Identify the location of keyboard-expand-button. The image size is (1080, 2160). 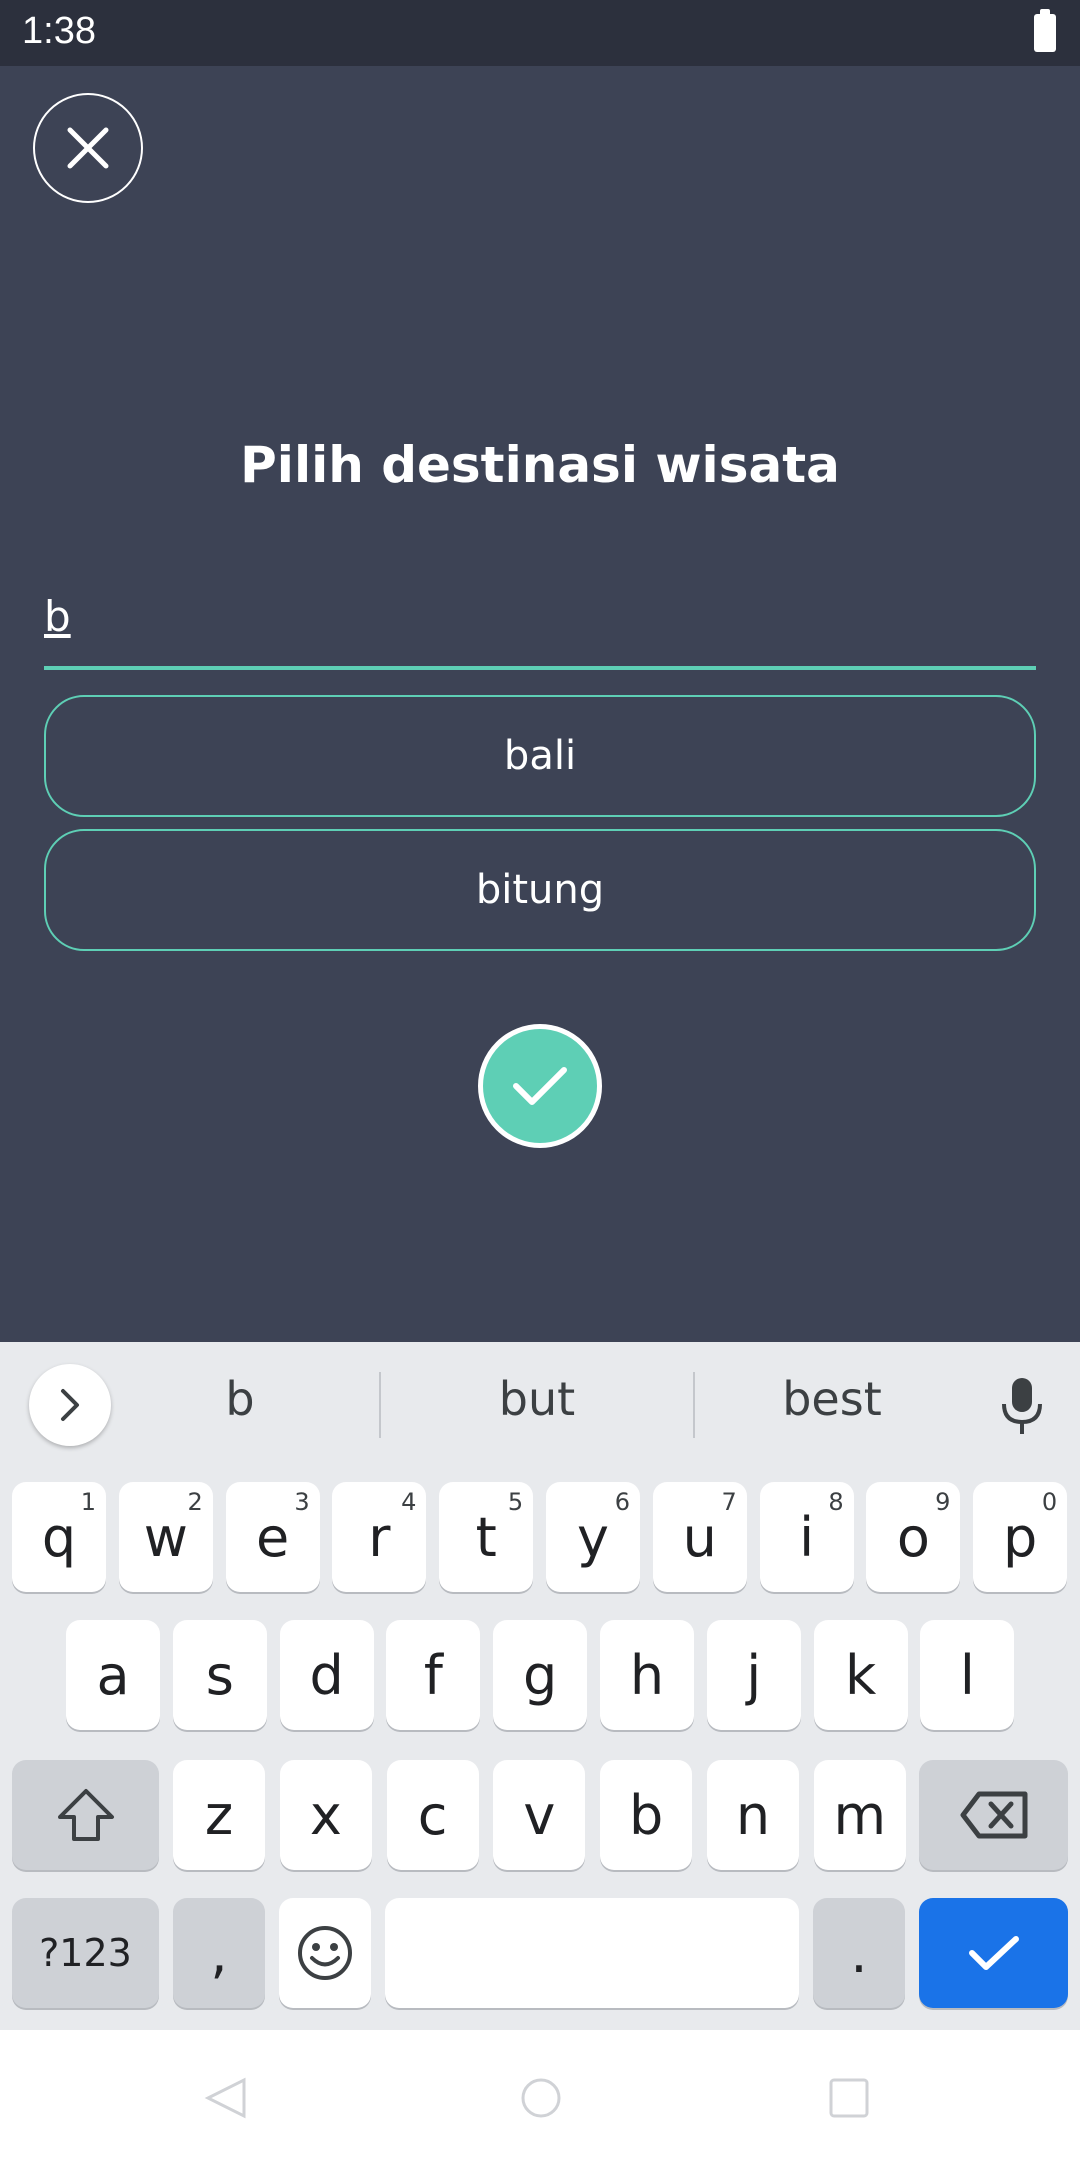
(70, 1405).